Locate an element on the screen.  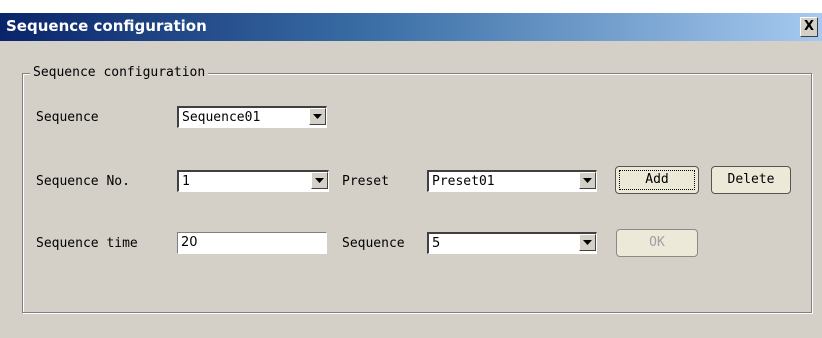
sequence-no-value: 1 is located at coordinates (186, 181).